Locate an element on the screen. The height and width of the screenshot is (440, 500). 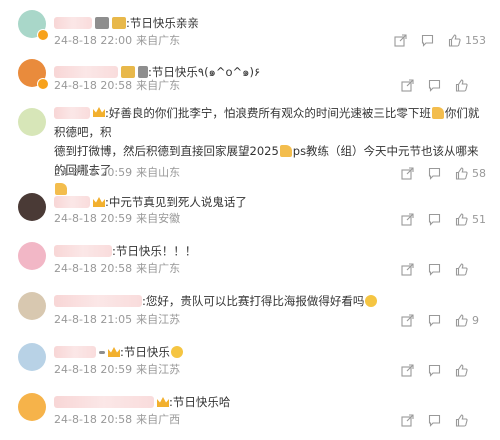
like-button: 9 is located at coordinates (470, 320).